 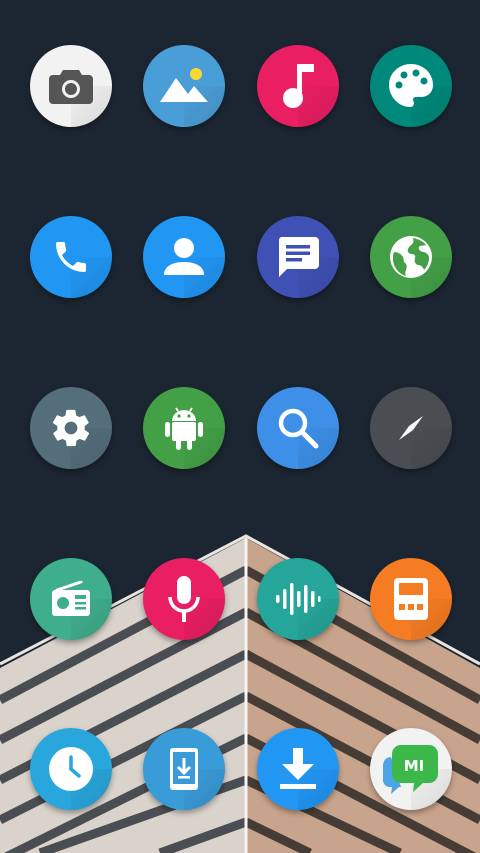 I want to click on gallery-app-icon, so click(x=184, y=86).